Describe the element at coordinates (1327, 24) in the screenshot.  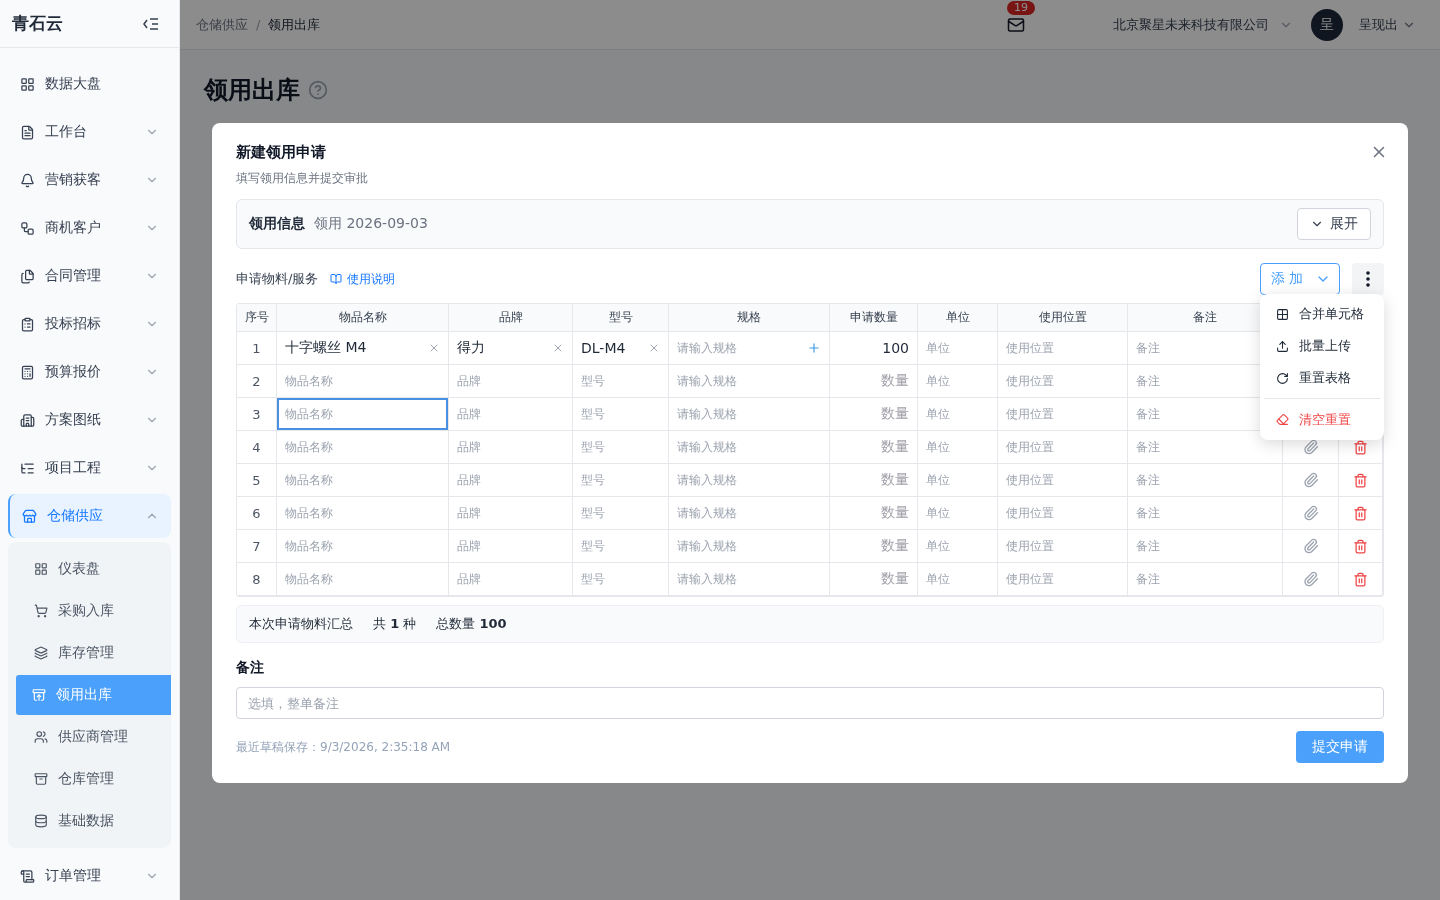
I see `user-avatar: 呈` at that location.